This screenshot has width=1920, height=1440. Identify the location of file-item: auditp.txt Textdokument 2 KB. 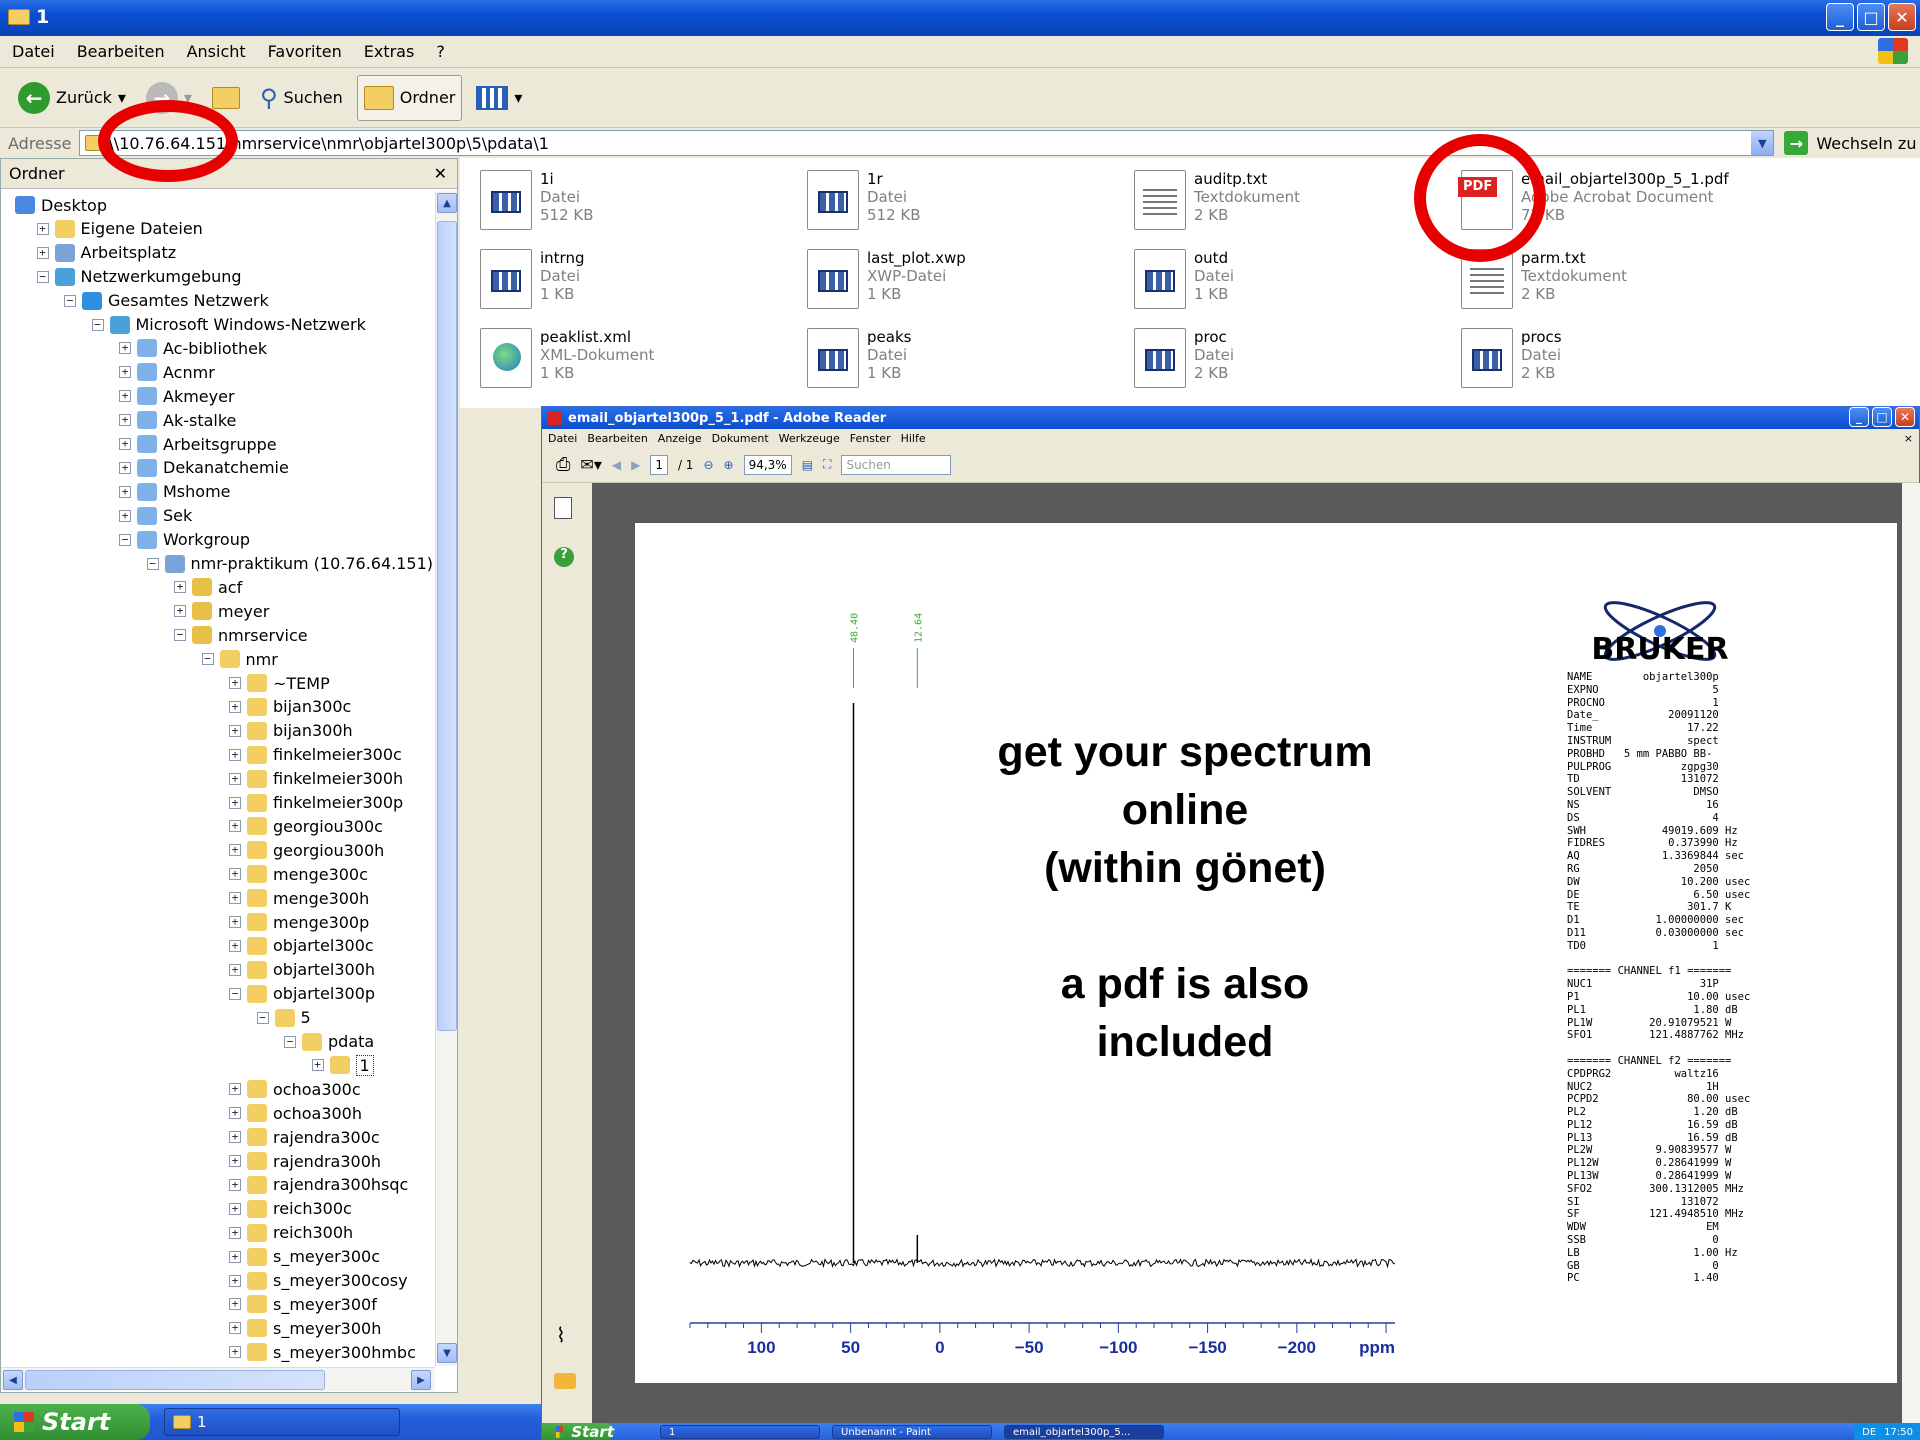
(1217, 200).